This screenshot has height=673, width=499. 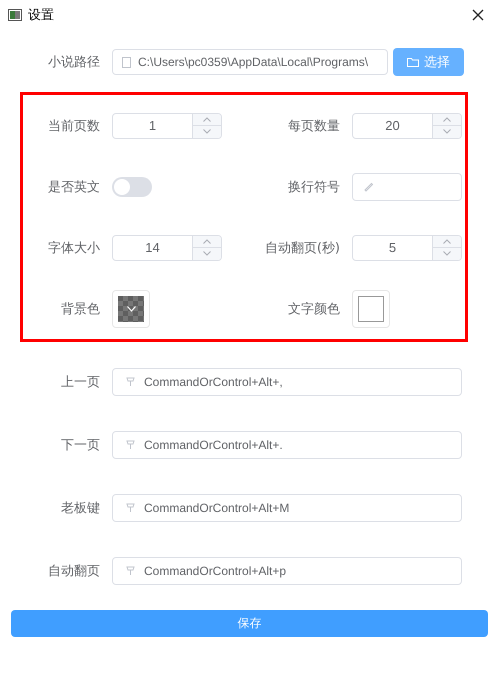 I want to click on path-field: C:\Users\pc0359\AppData\Local\Programs\, so click(x=250, y=62).